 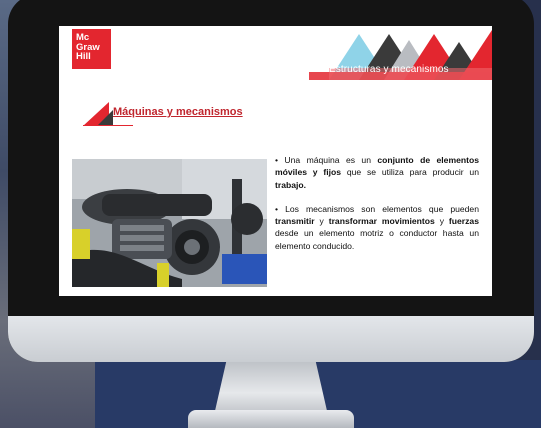 What do you see at coordinates (271, 339) in the screenshot?
I see `monitor-chin` at bounding box center [271, 339].